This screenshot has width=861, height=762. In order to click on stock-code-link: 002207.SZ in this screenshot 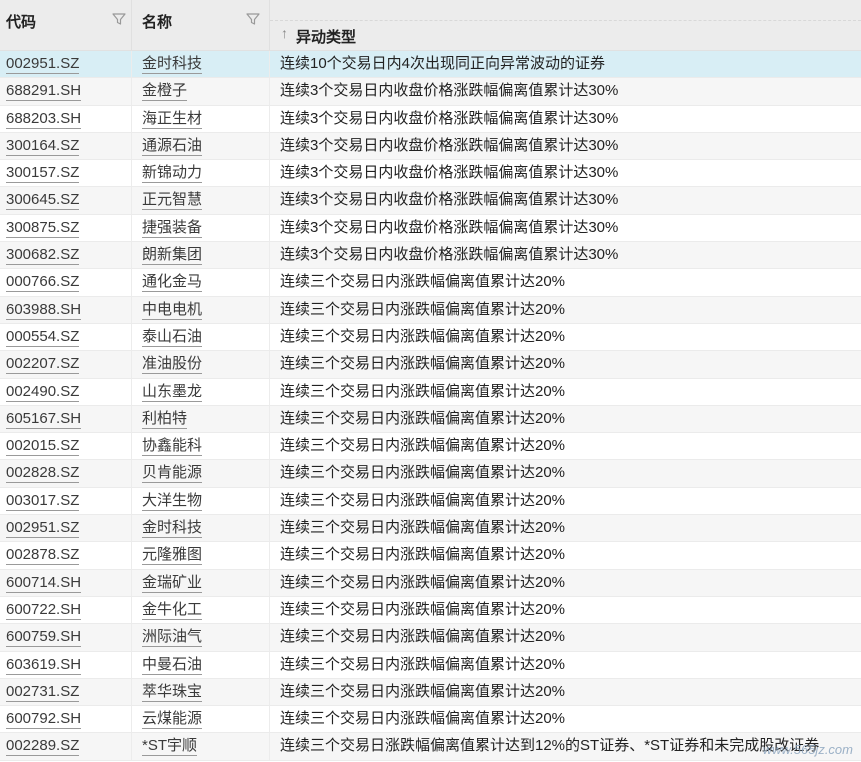, I will do `click(43, 365)`.